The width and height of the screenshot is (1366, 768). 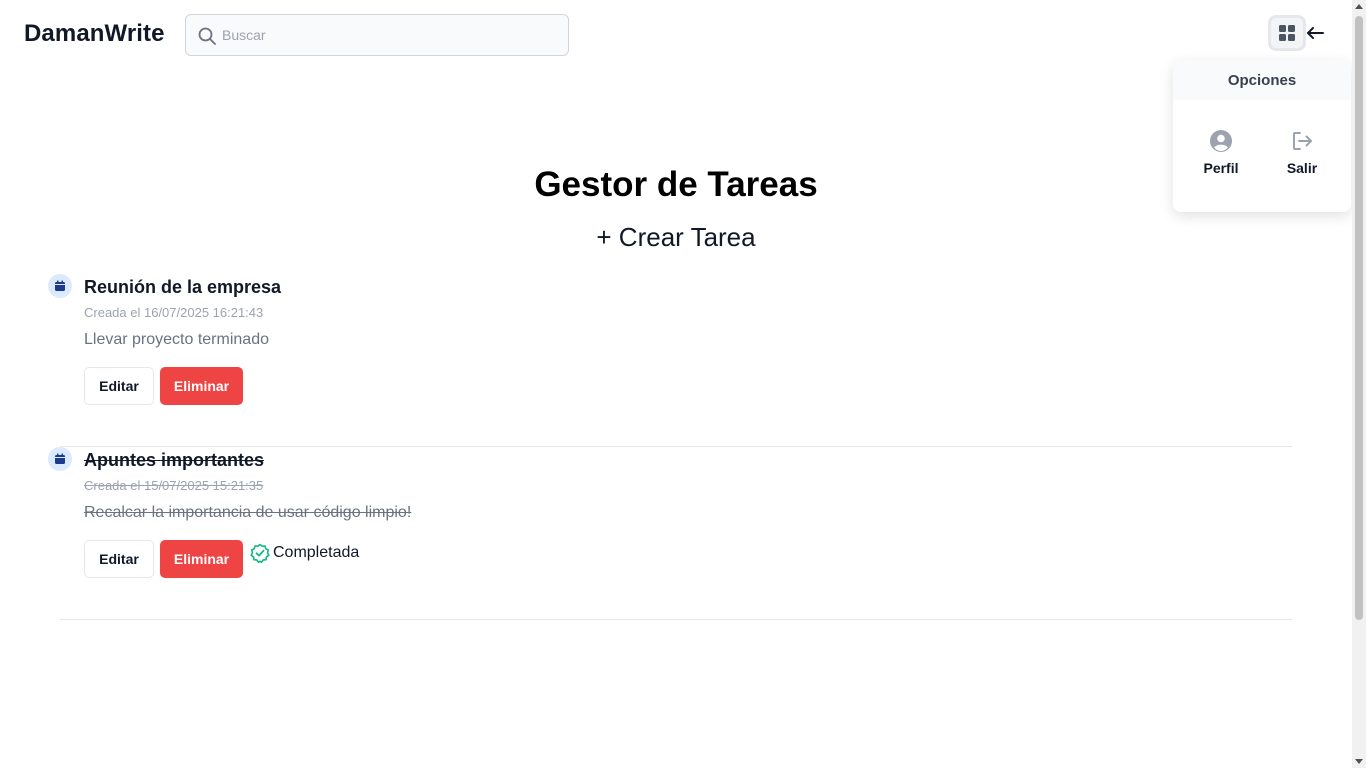 I want to click on task-description: Llevar proyecto terminado, so click(x=176, y=339).